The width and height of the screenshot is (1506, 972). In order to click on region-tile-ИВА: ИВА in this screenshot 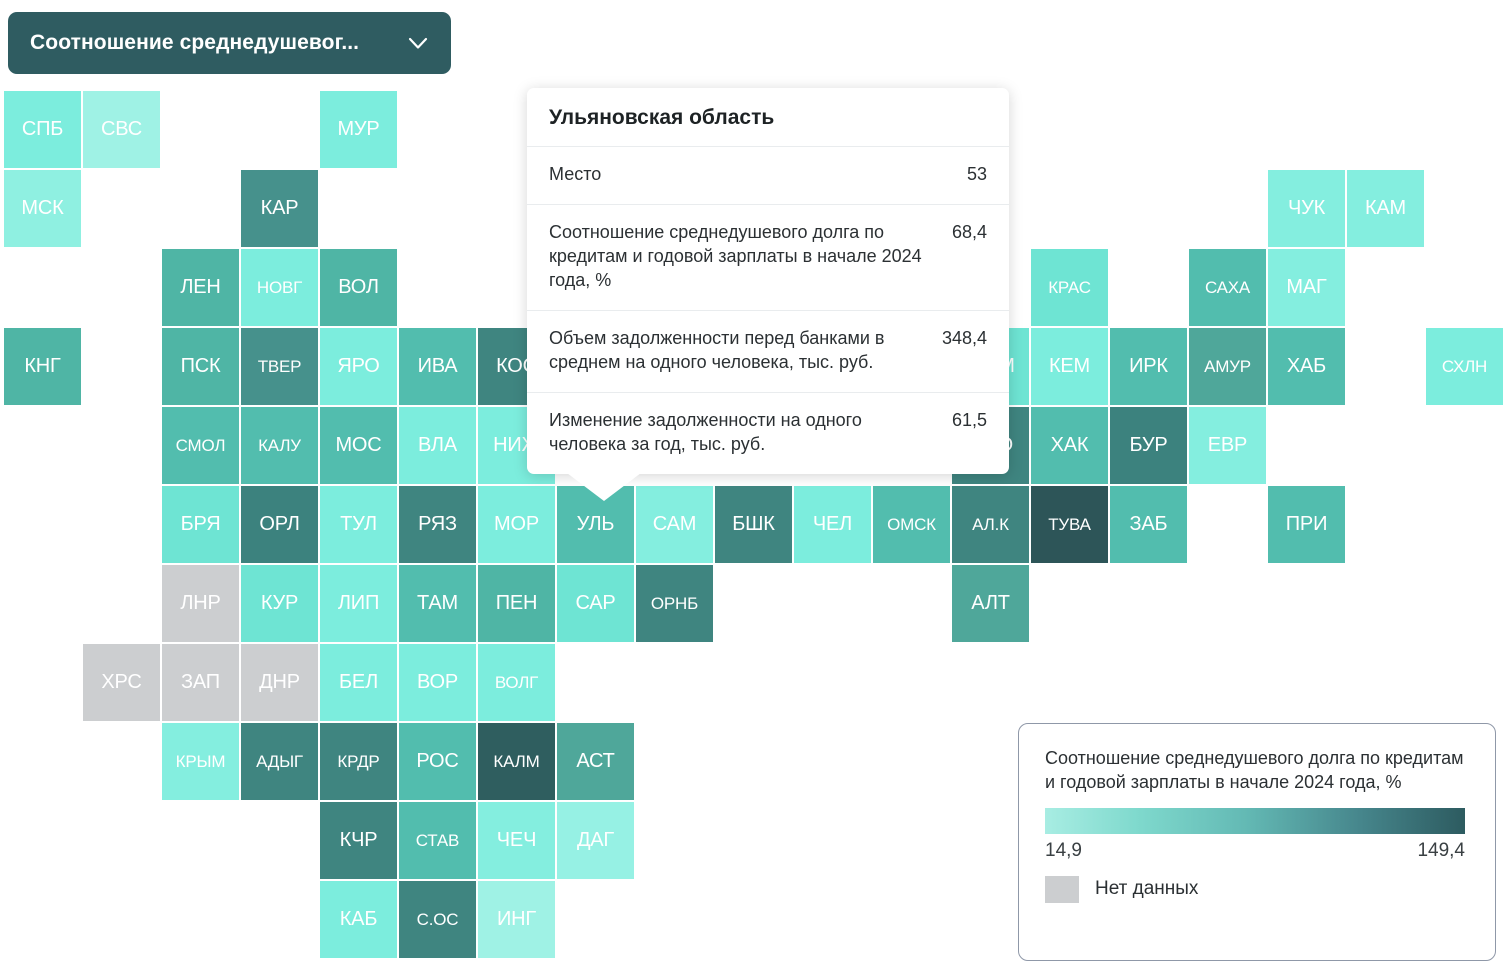, I will do `click(437, 366)`.